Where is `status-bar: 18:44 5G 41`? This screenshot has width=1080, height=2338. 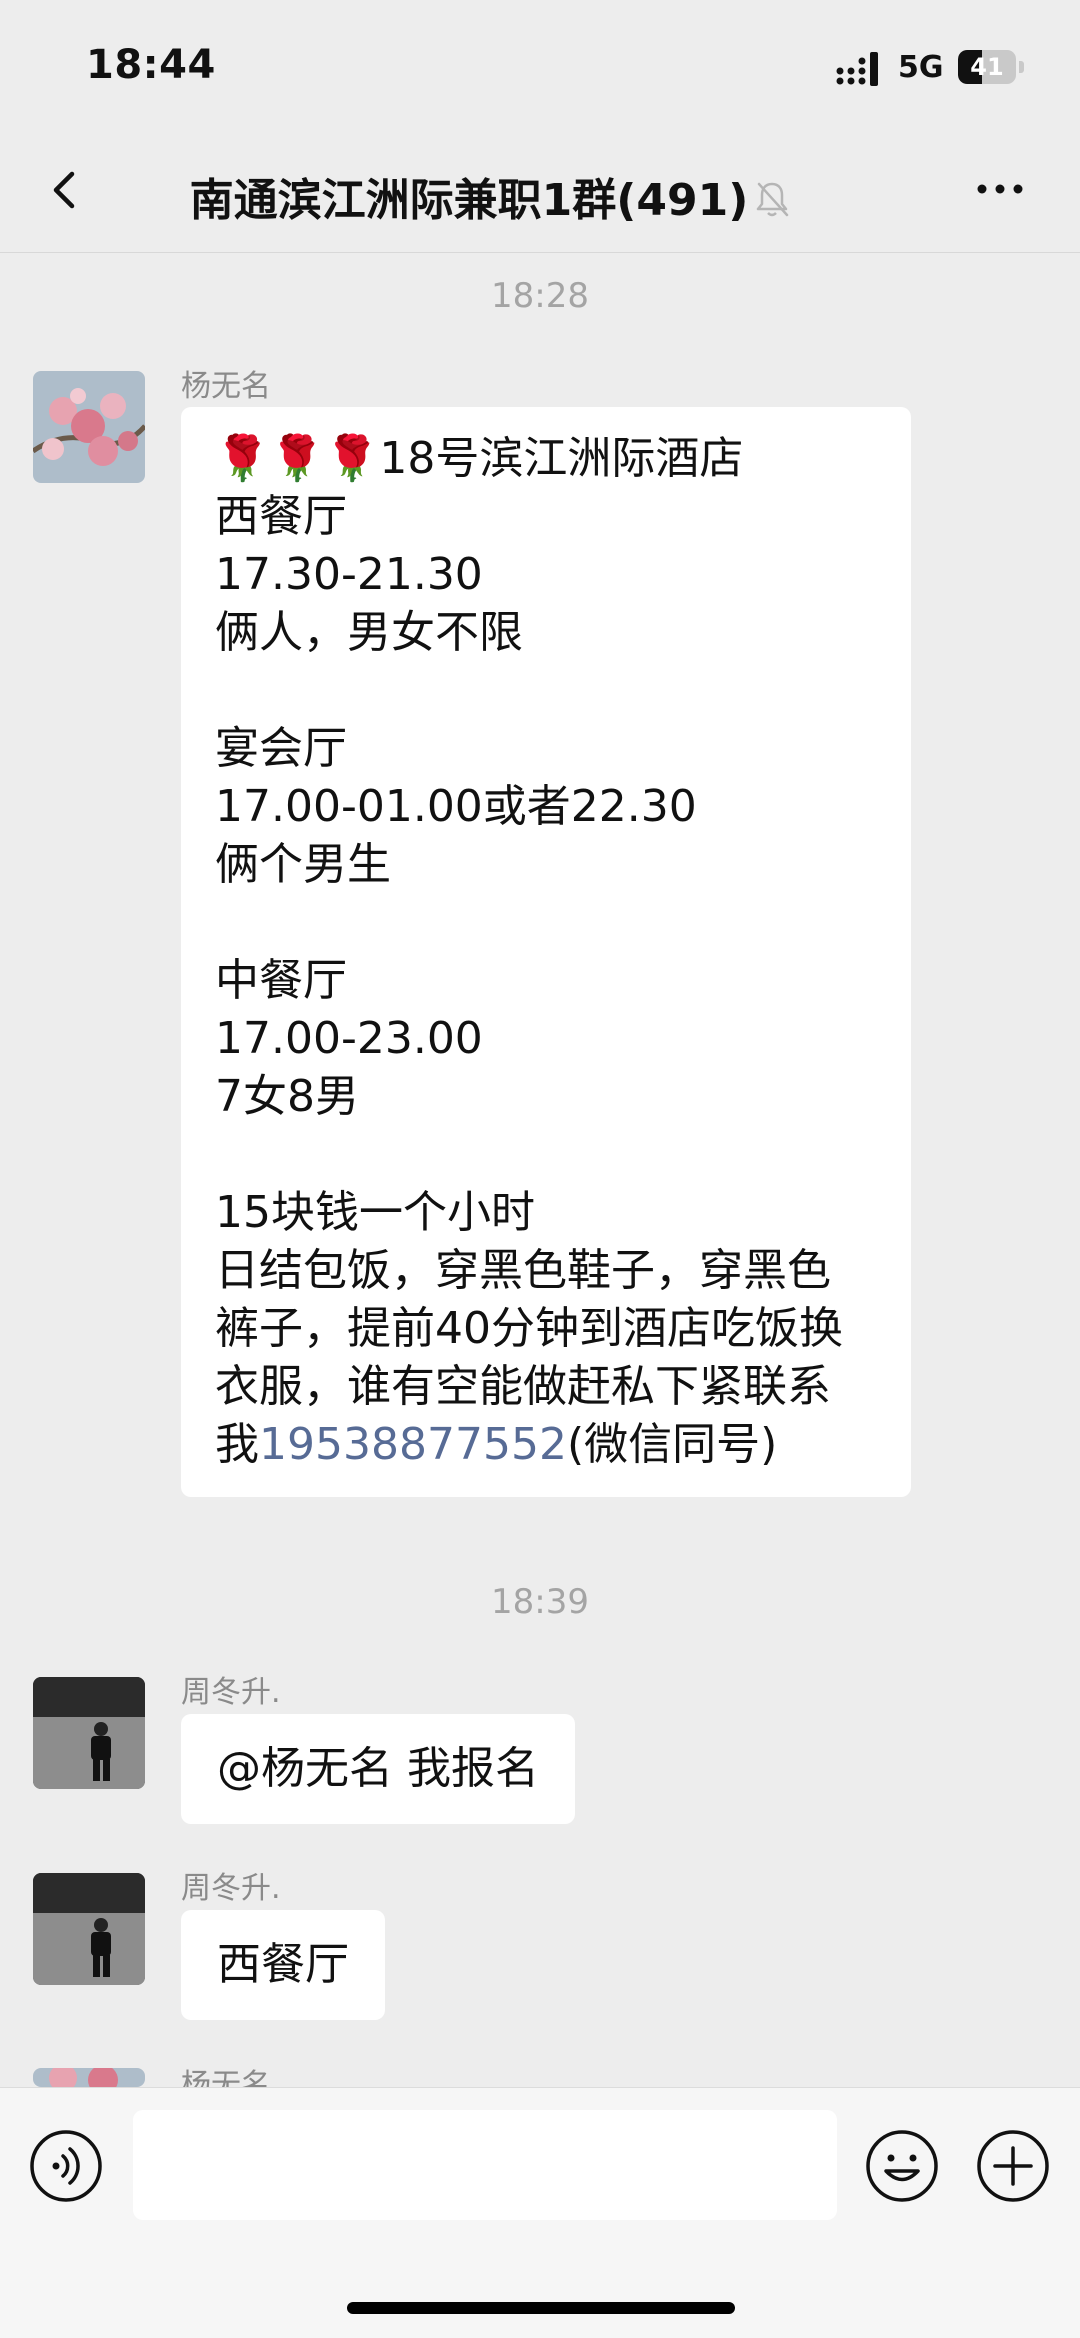 status-bar: 18:44 5G 41 is located at coordinates (540, 65).